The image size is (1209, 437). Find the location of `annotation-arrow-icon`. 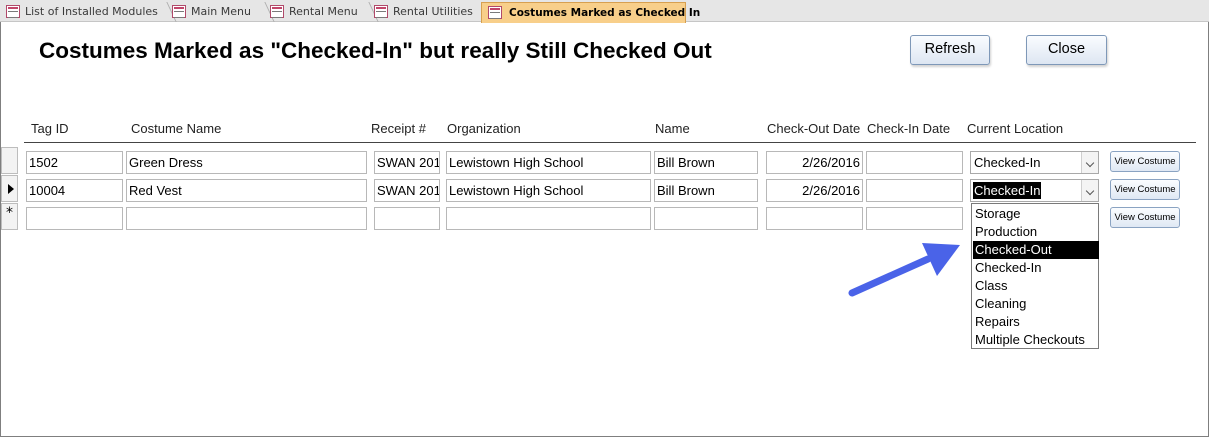

annotation-arrow-icon is located at coordinates (904, 270).